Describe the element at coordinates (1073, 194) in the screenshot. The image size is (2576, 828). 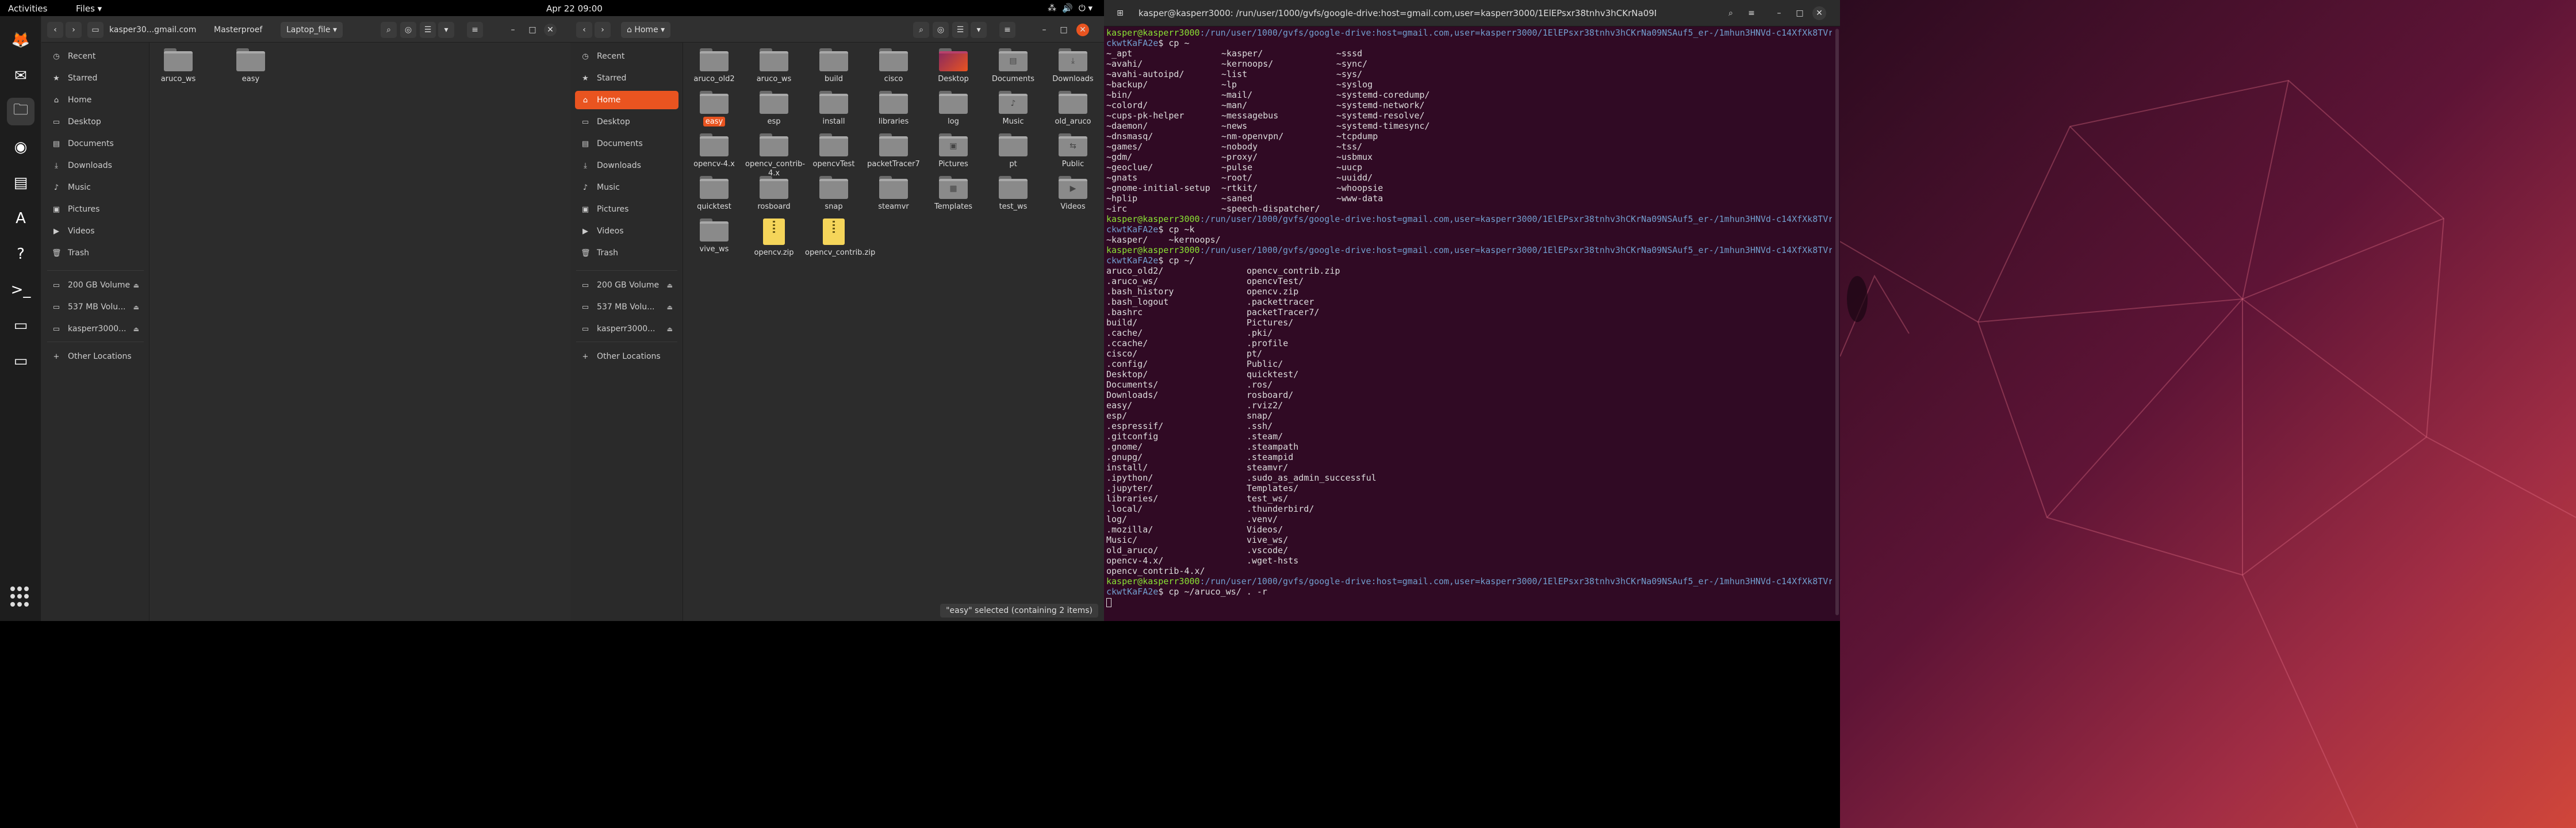
I see `file-item: ▶ Videos` at that location.